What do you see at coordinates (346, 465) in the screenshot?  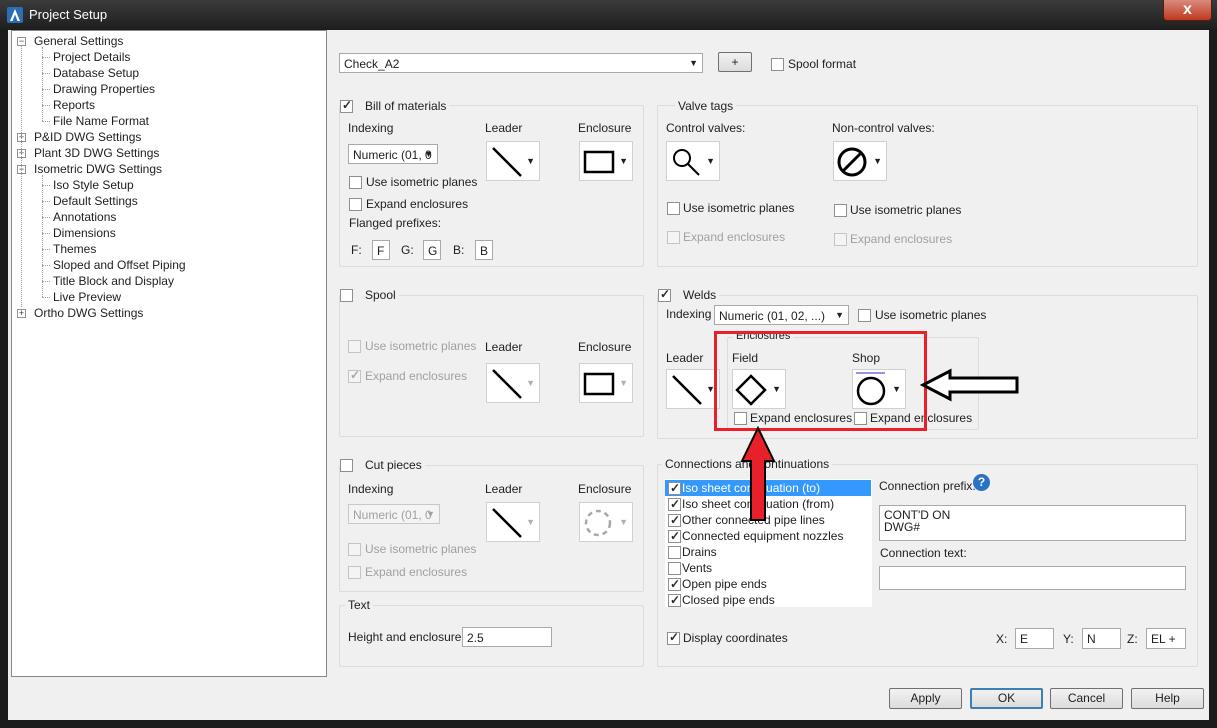 I see `cut-pieces-checkbox` at bounding box center [346, 465].